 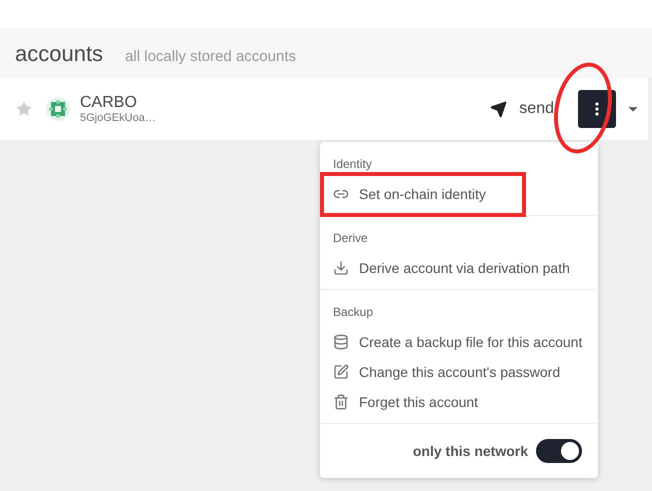 I want to click on menu-item: Derive account via derivation path, so click(x=464, y=268).